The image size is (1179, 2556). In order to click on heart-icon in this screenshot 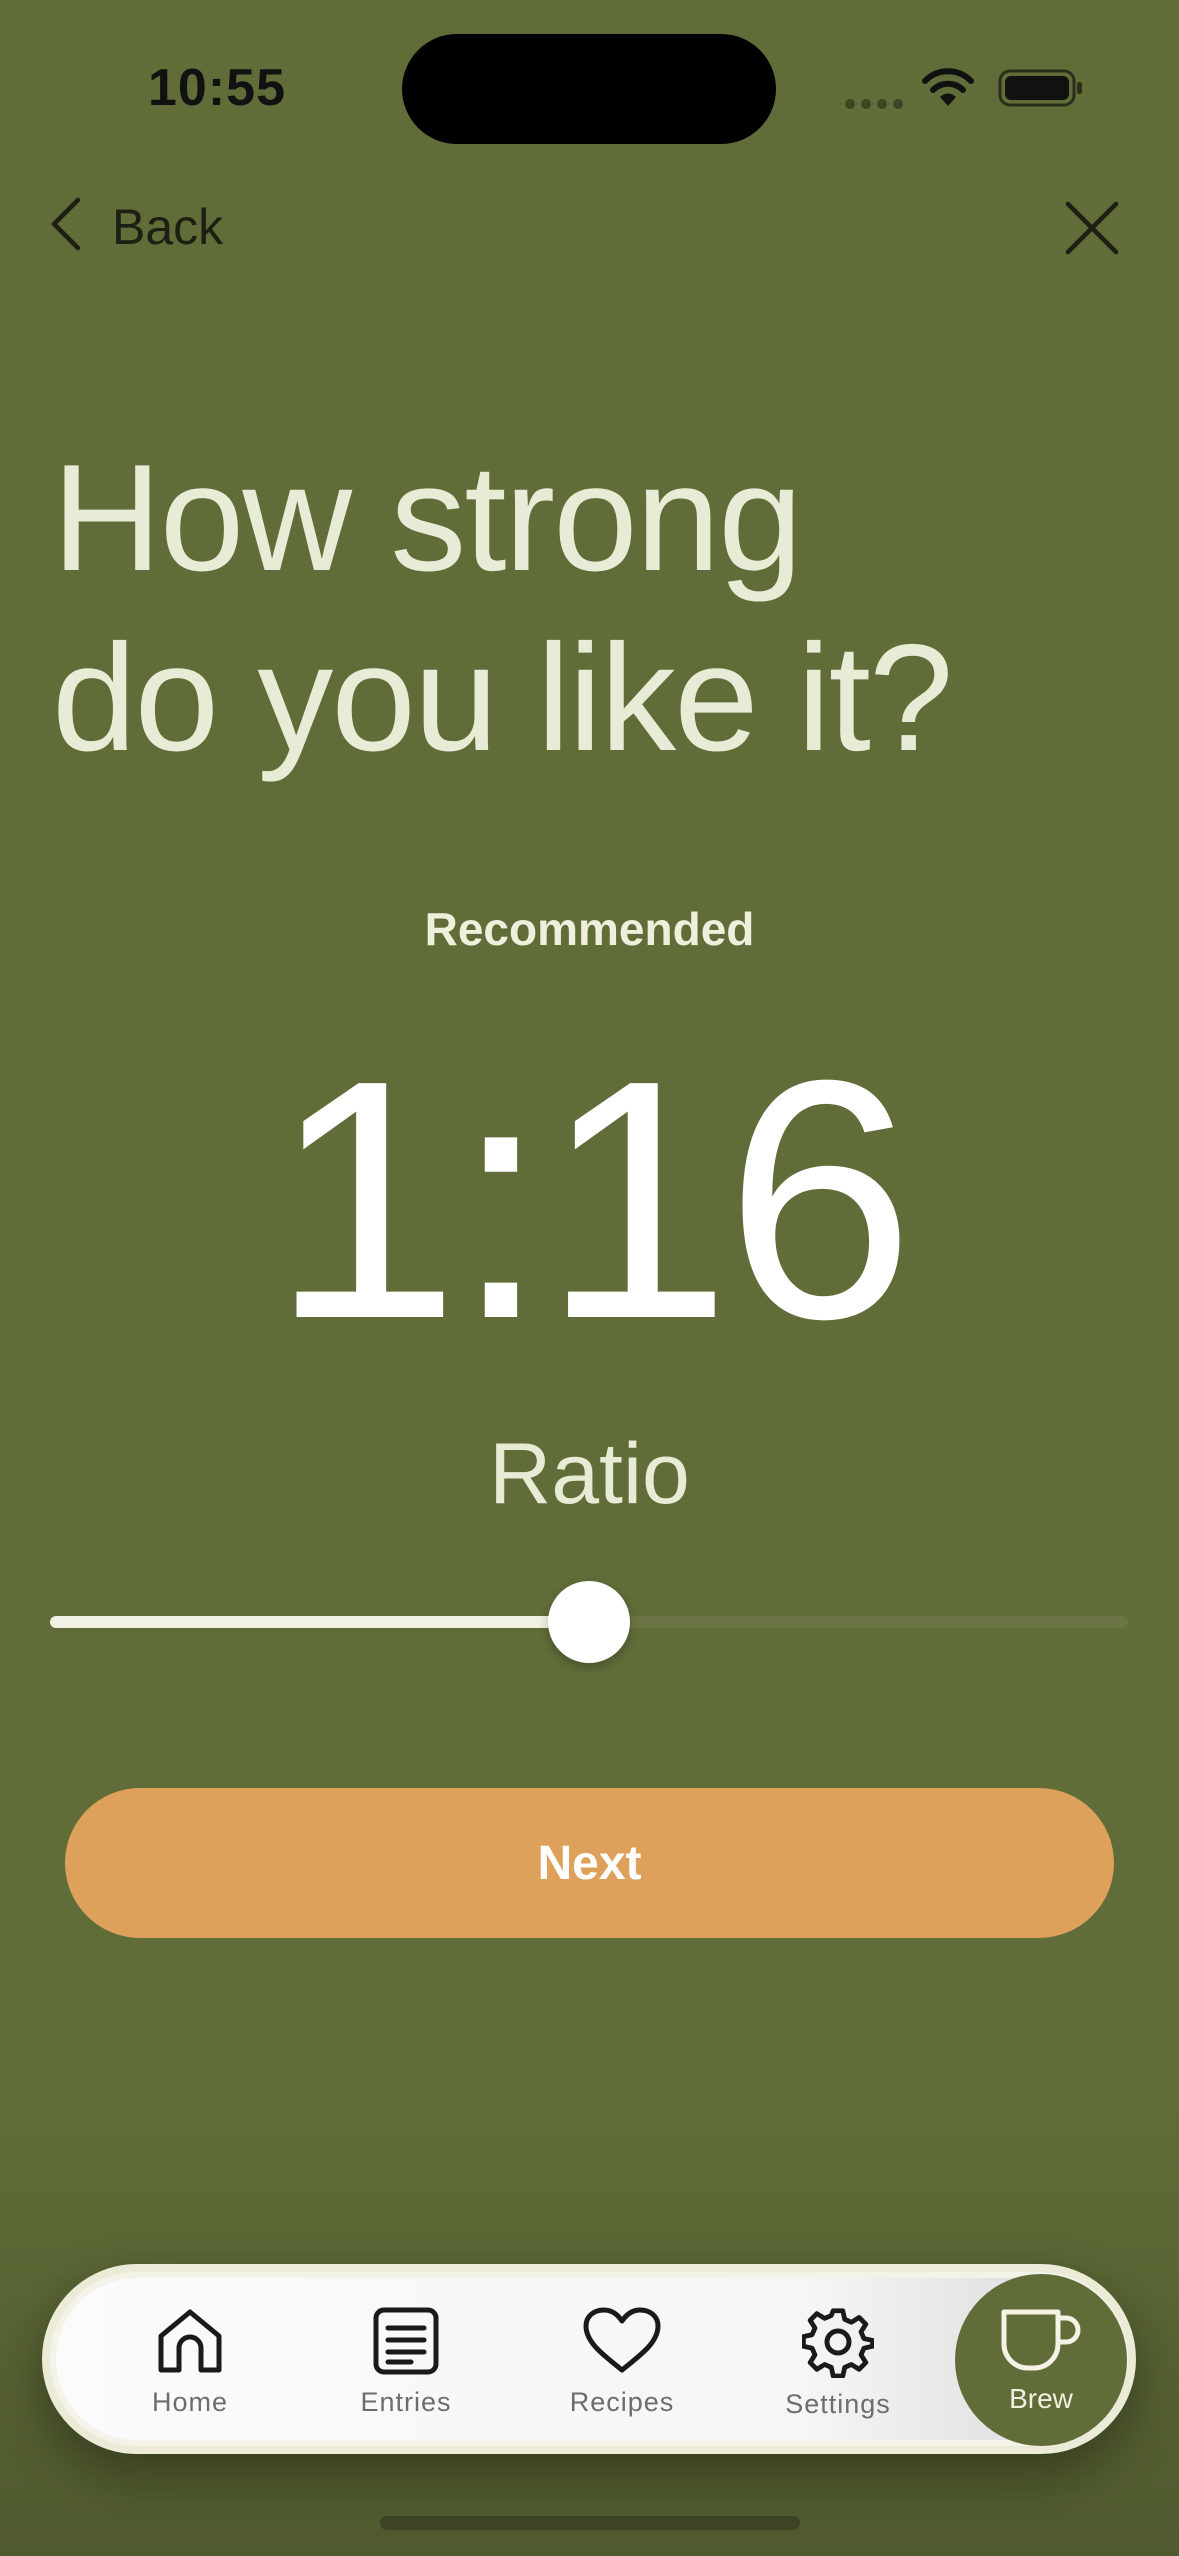, I will do `click(622, 2343)`.